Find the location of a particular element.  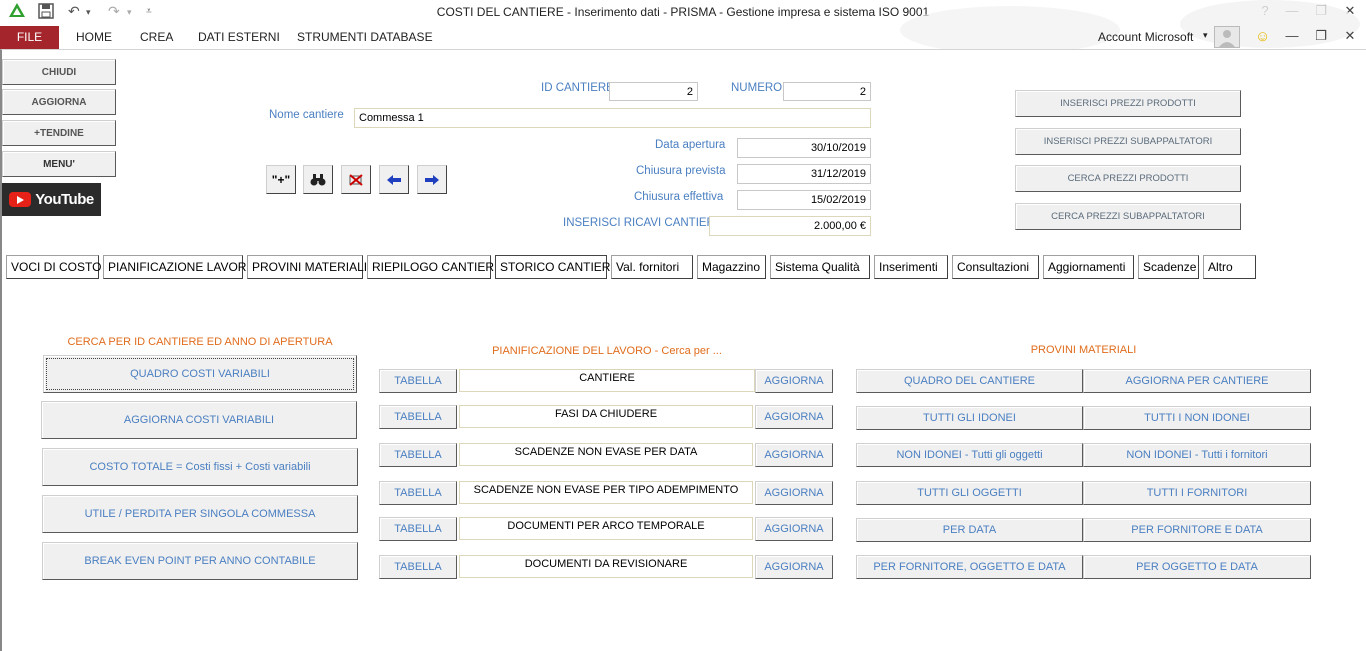

data-apertura-field: 30/10/2019 is located at coordinates (804, 148).